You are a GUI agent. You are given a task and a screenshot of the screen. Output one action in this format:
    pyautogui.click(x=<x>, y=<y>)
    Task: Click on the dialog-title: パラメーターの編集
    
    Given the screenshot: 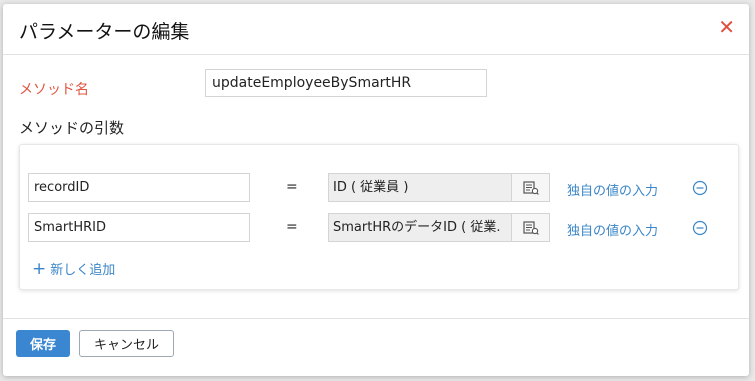 What is the action you would take?
    pyautogui.click(x=104, y=32)
    